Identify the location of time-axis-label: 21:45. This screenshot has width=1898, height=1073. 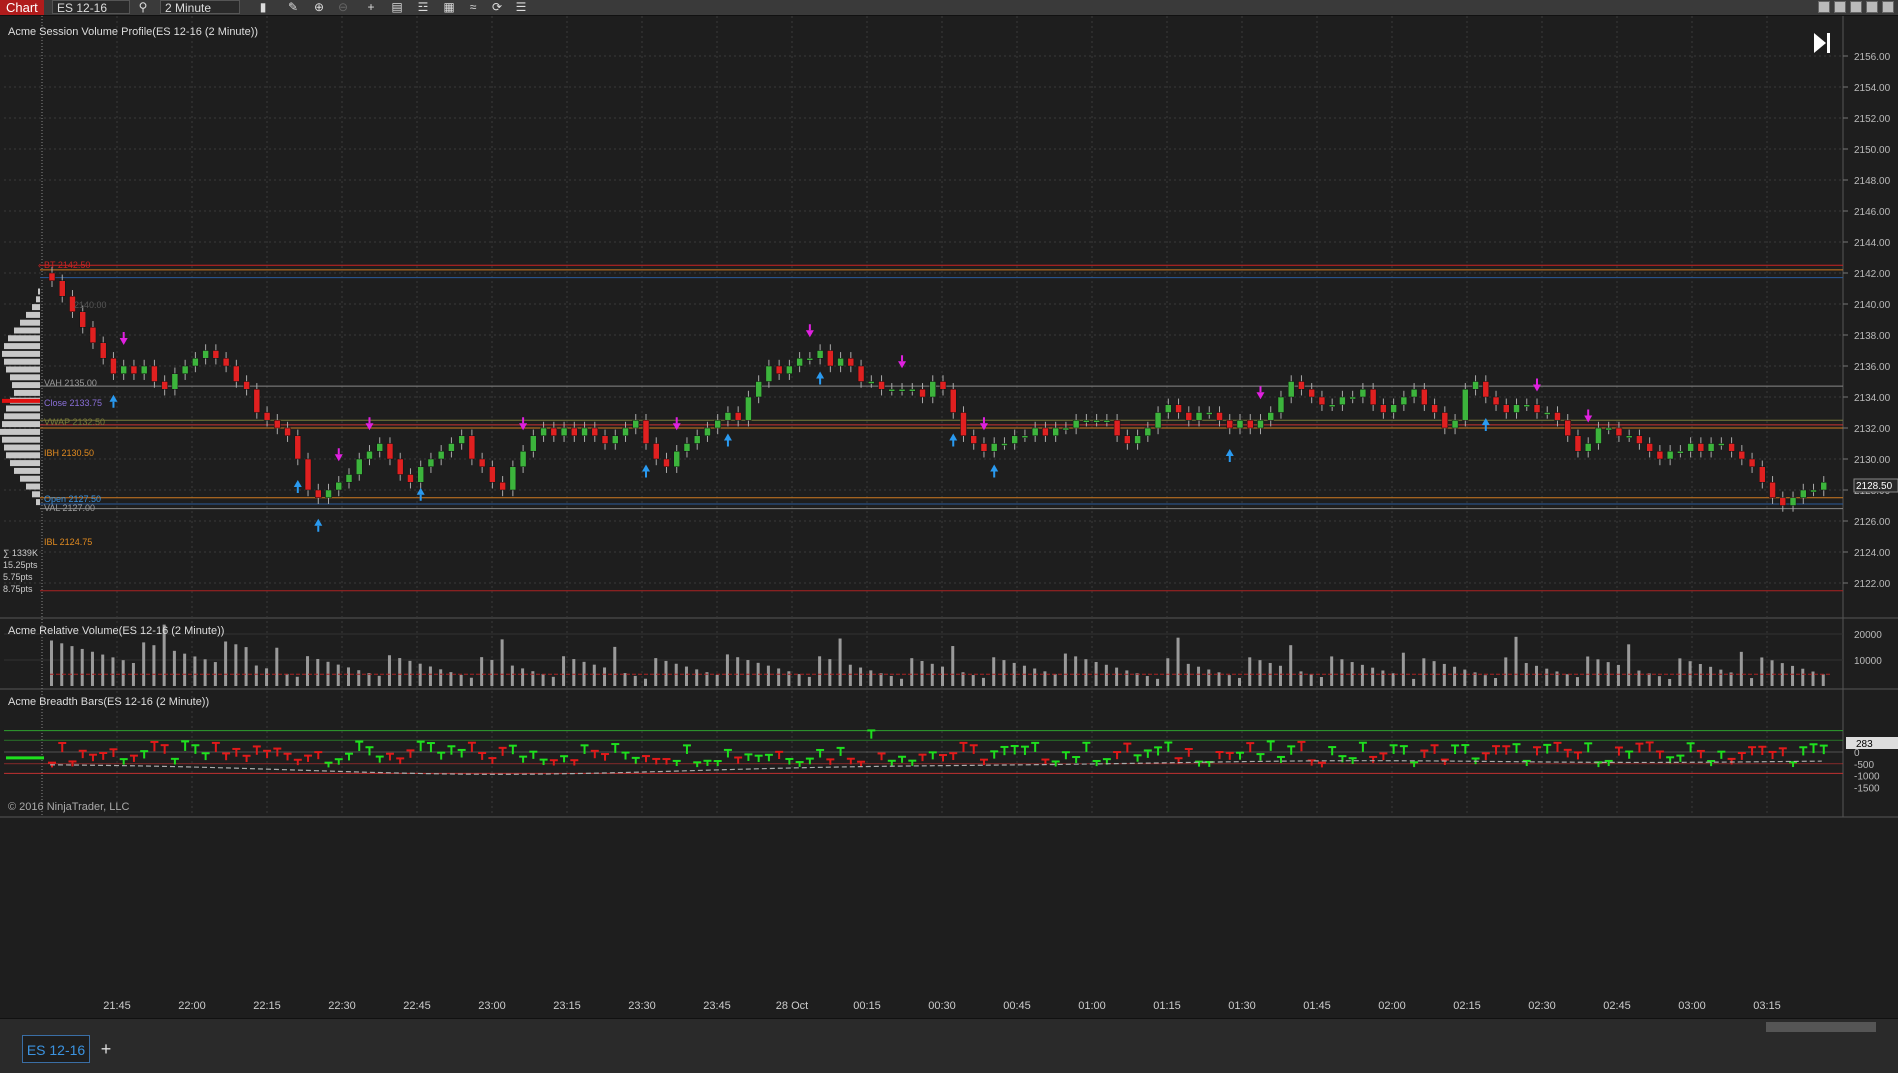
(117, 1006).